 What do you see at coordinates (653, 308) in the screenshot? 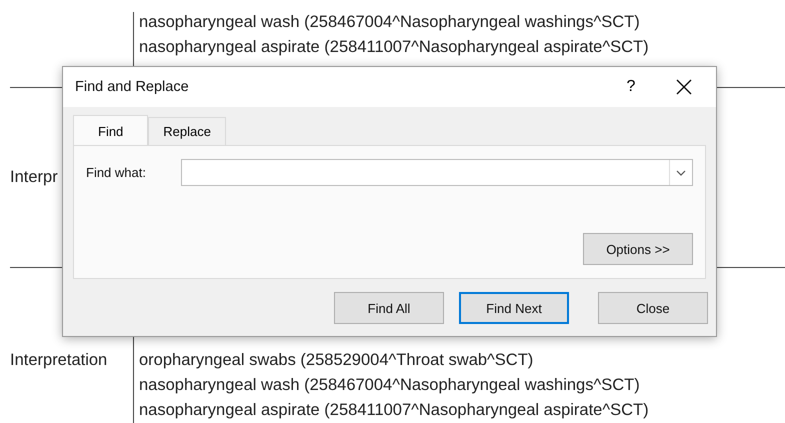
I see `dialog-button: Close` at bounding box center [653, 308].